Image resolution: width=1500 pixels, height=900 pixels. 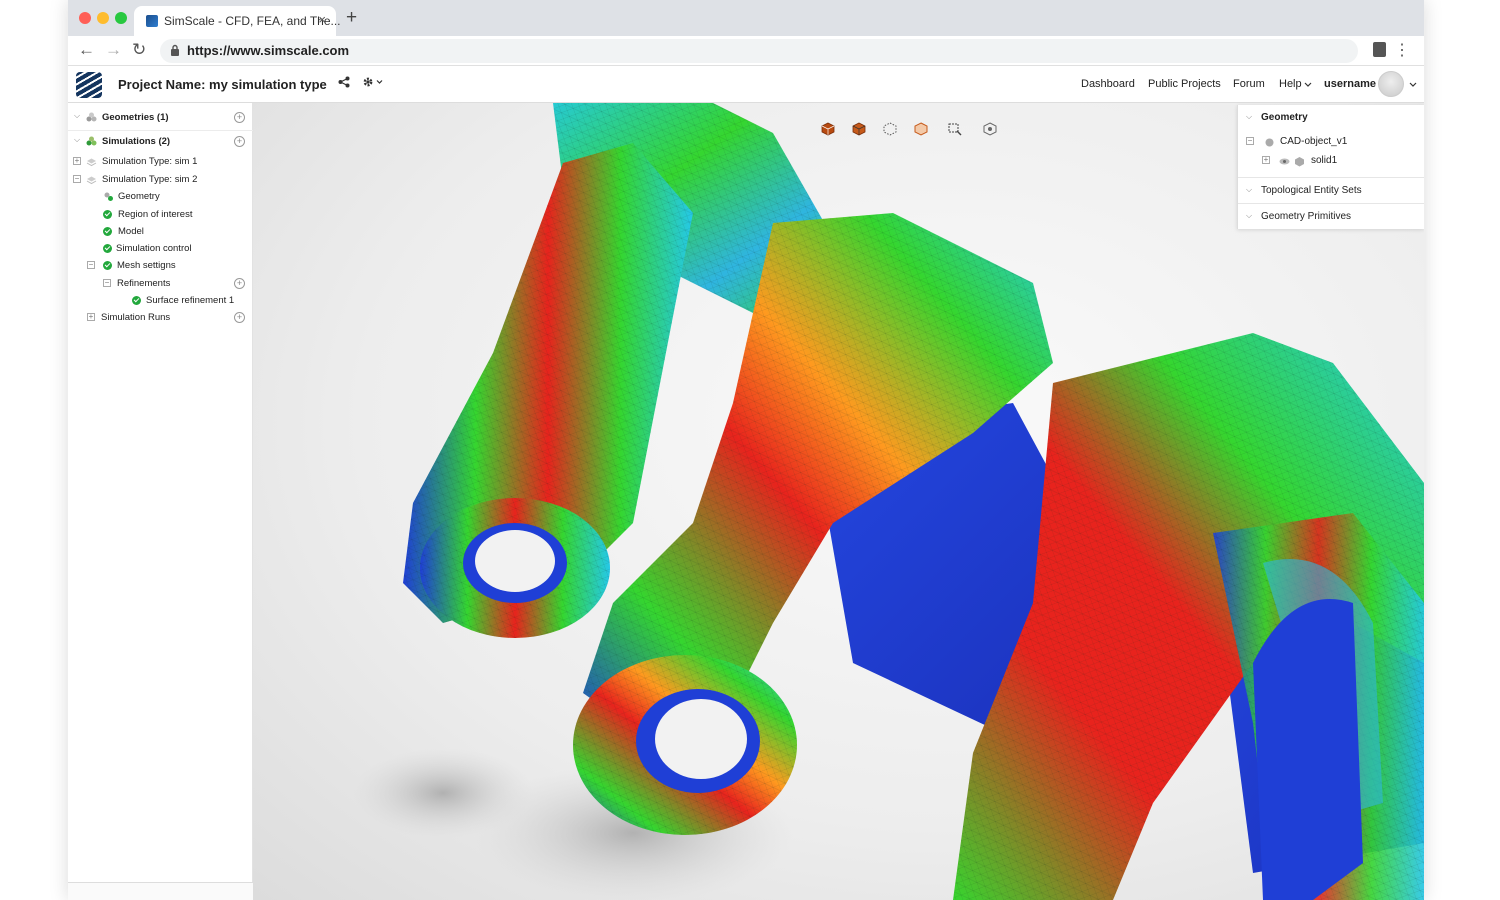 I want to click on browser-tab: SimScale - CFD, FEA, and The... ×, so click(x=237, y=21).